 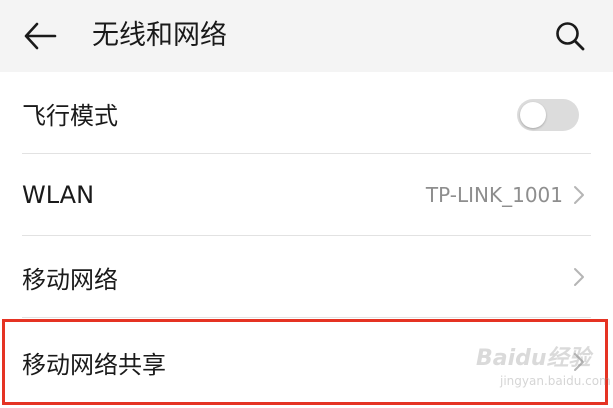 I want to click on airplane-mode-label: 飞行模式, so click(x=70, y=115).